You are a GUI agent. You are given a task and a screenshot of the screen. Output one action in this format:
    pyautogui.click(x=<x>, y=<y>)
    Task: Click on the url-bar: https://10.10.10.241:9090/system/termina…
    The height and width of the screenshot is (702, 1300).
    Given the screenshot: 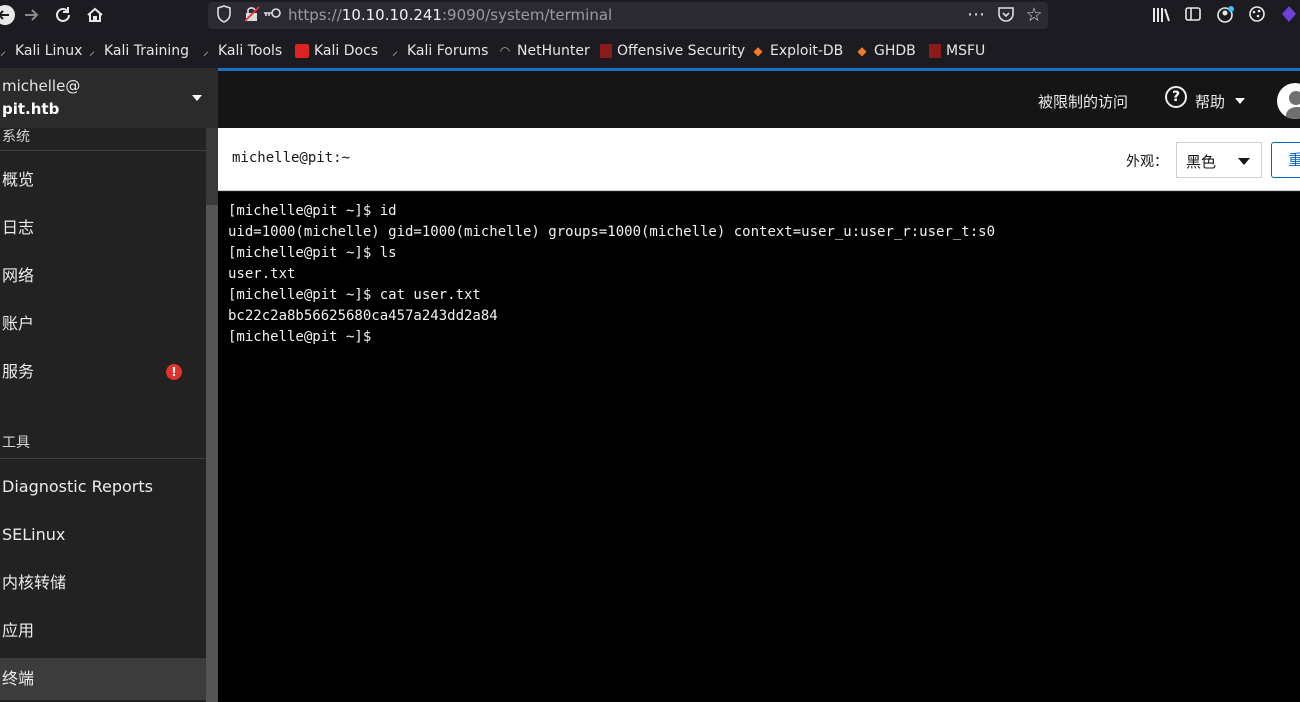 What is the action you would take?
    pyautogui.click(x=628, y=15)
    